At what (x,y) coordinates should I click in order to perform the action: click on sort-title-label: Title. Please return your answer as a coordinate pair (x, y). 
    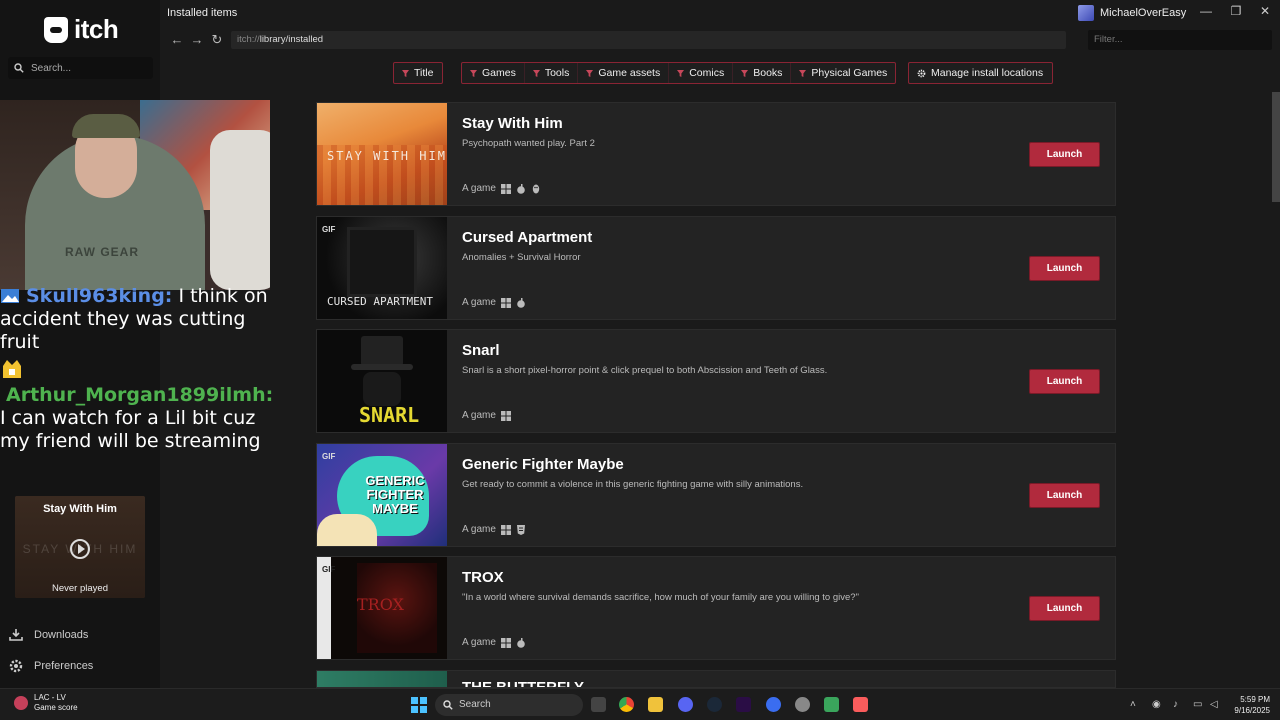
    Looking at the image, I should click on (424, 73).